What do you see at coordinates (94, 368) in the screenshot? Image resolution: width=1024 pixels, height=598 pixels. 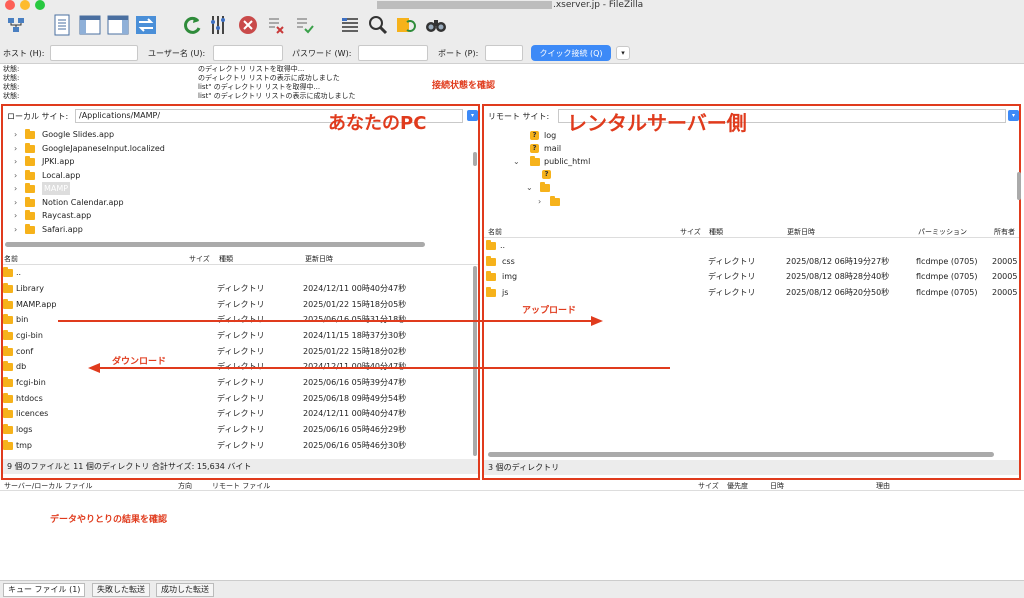 I see `download-arrow-head` at bounding box center [94, 368].